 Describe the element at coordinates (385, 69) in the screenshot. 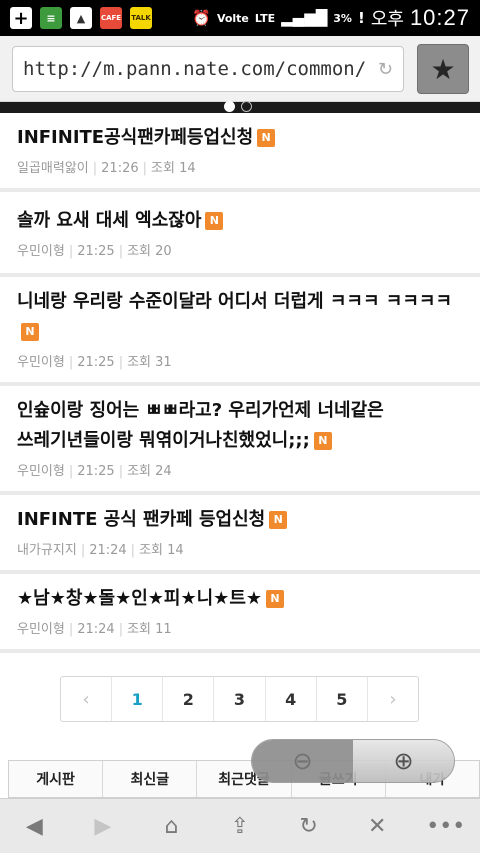

I see `reload-icon: ↻` at that location.